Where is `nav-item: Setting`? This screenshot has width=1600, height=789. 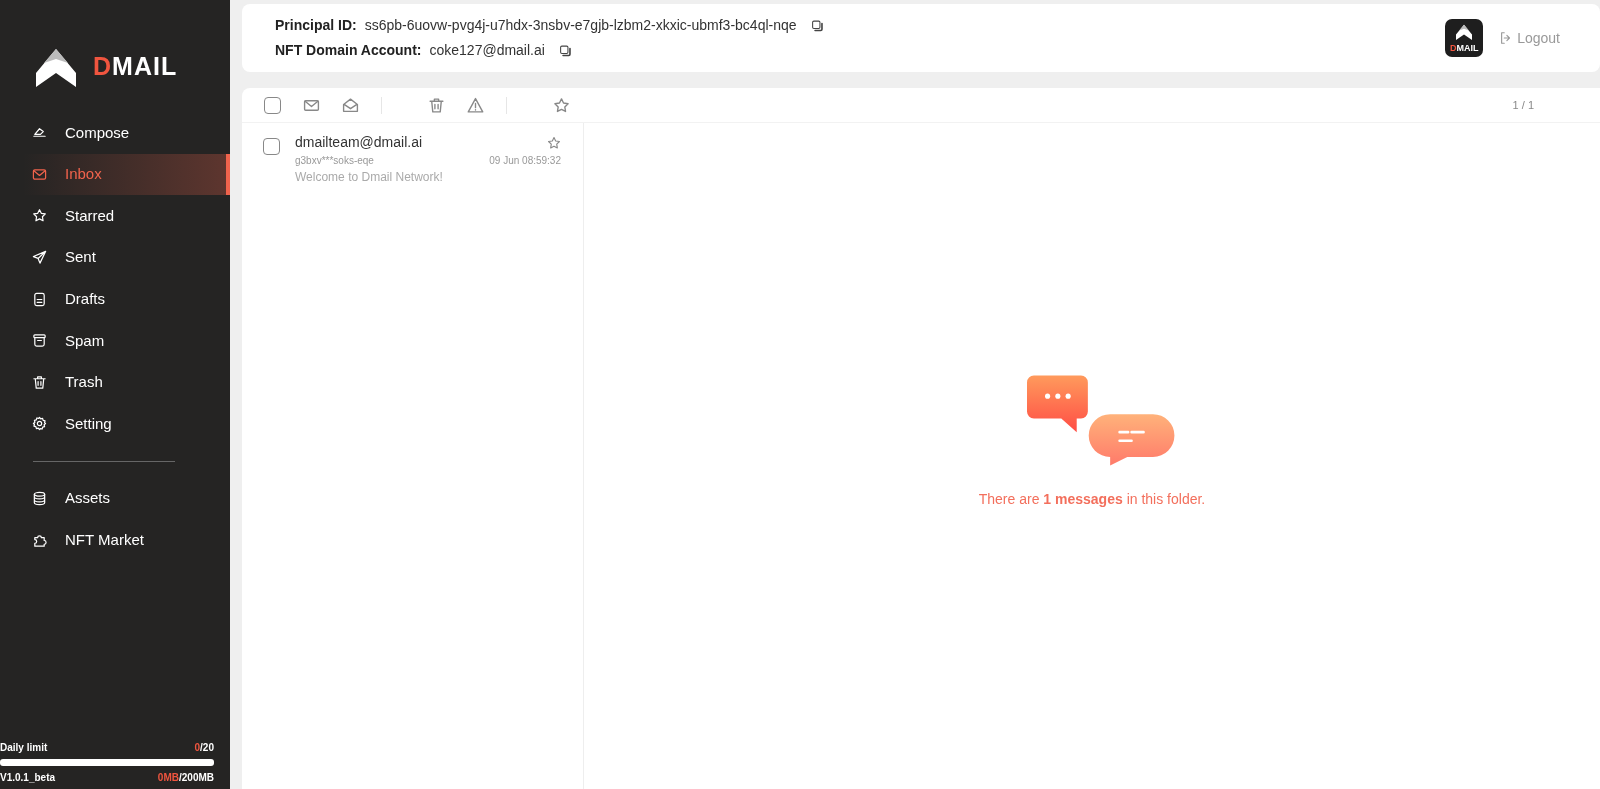
nav-item: Setting is located at coordinates (115, 424).